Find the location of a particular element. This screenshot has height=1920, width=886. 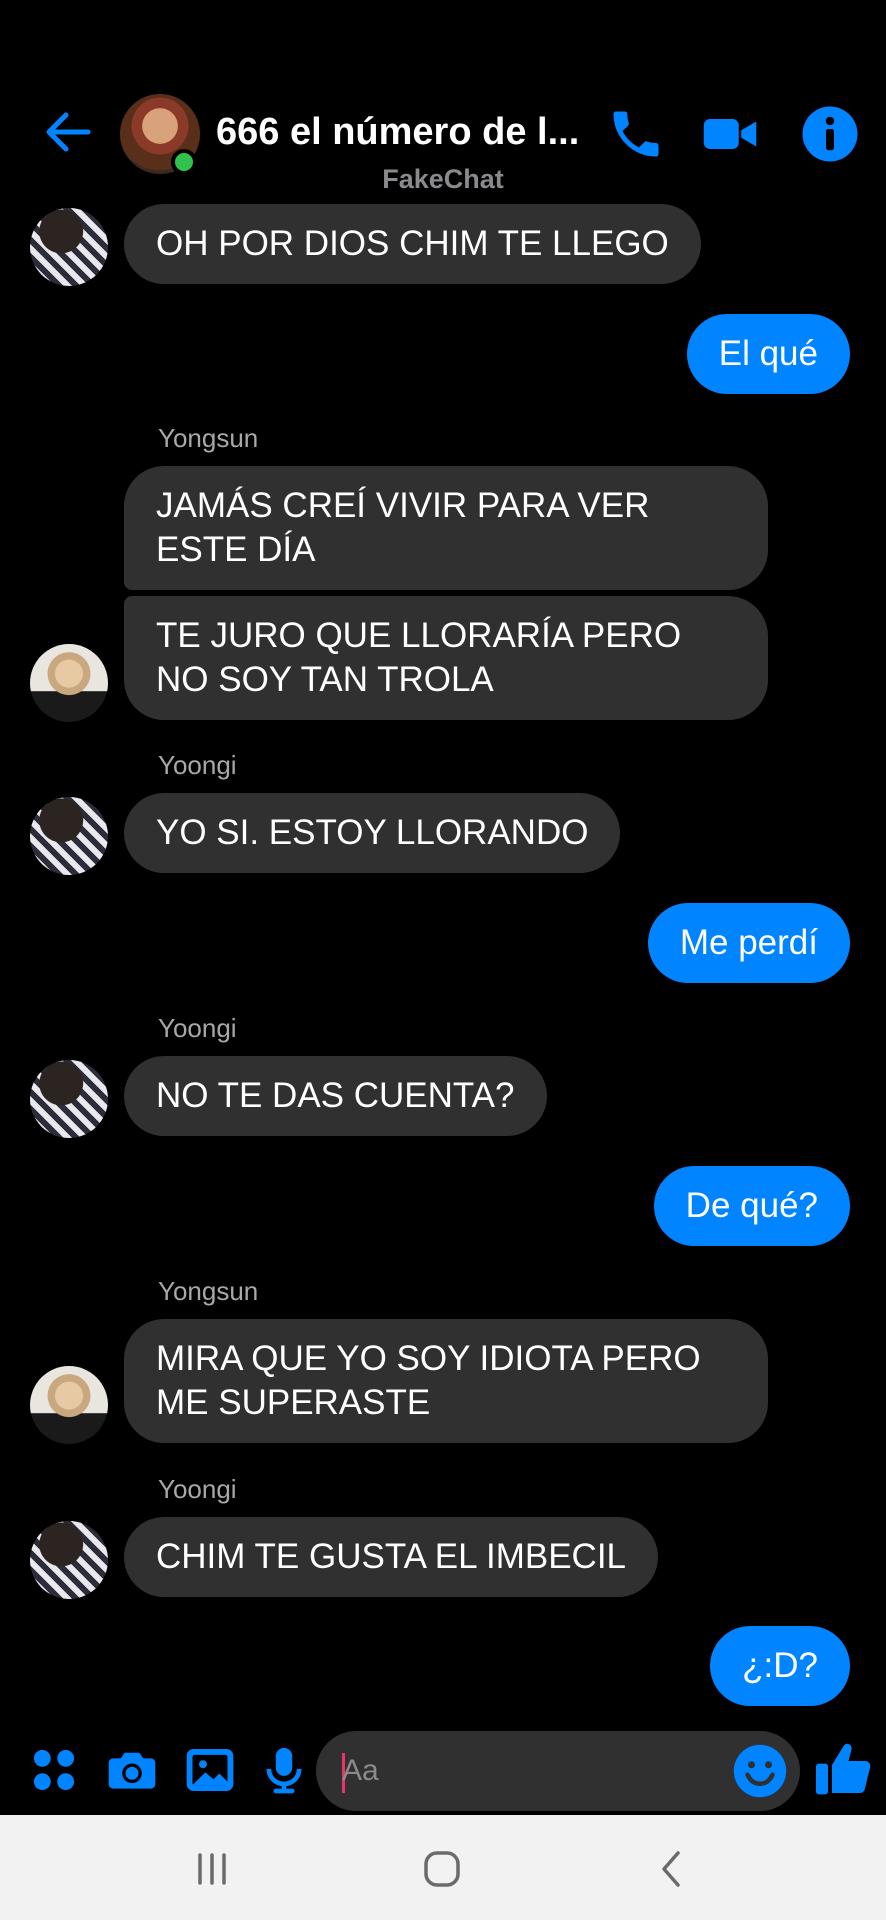

recent-apps-icon is located at coordinates (212, 1869).